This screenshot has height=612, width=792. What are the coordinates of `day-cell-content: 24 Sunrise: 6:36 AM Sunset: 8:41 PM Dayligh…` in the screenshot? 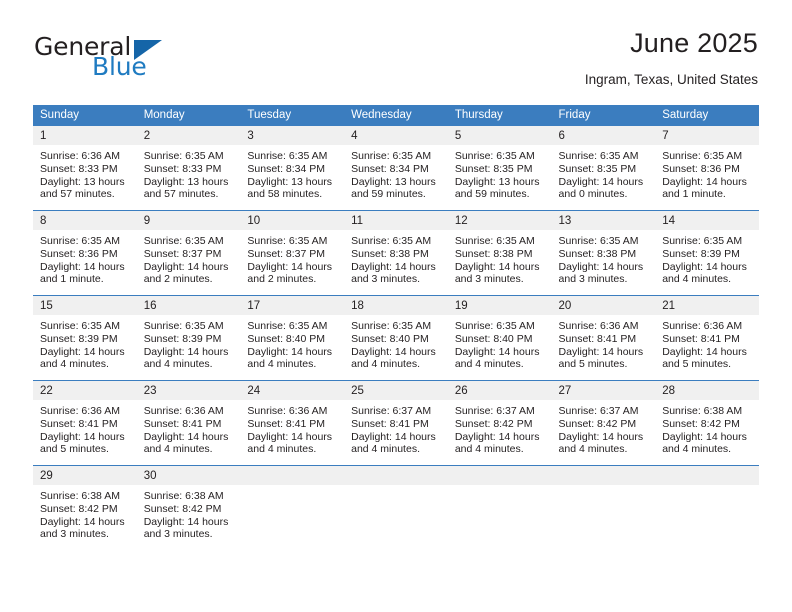 It's located at (292, 423).